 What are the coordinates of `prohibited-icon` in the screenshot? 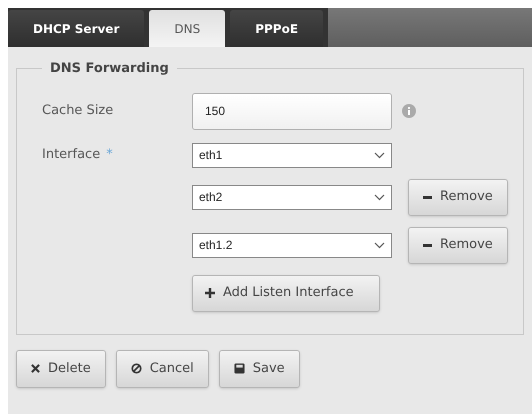 It's located at (136, 368).